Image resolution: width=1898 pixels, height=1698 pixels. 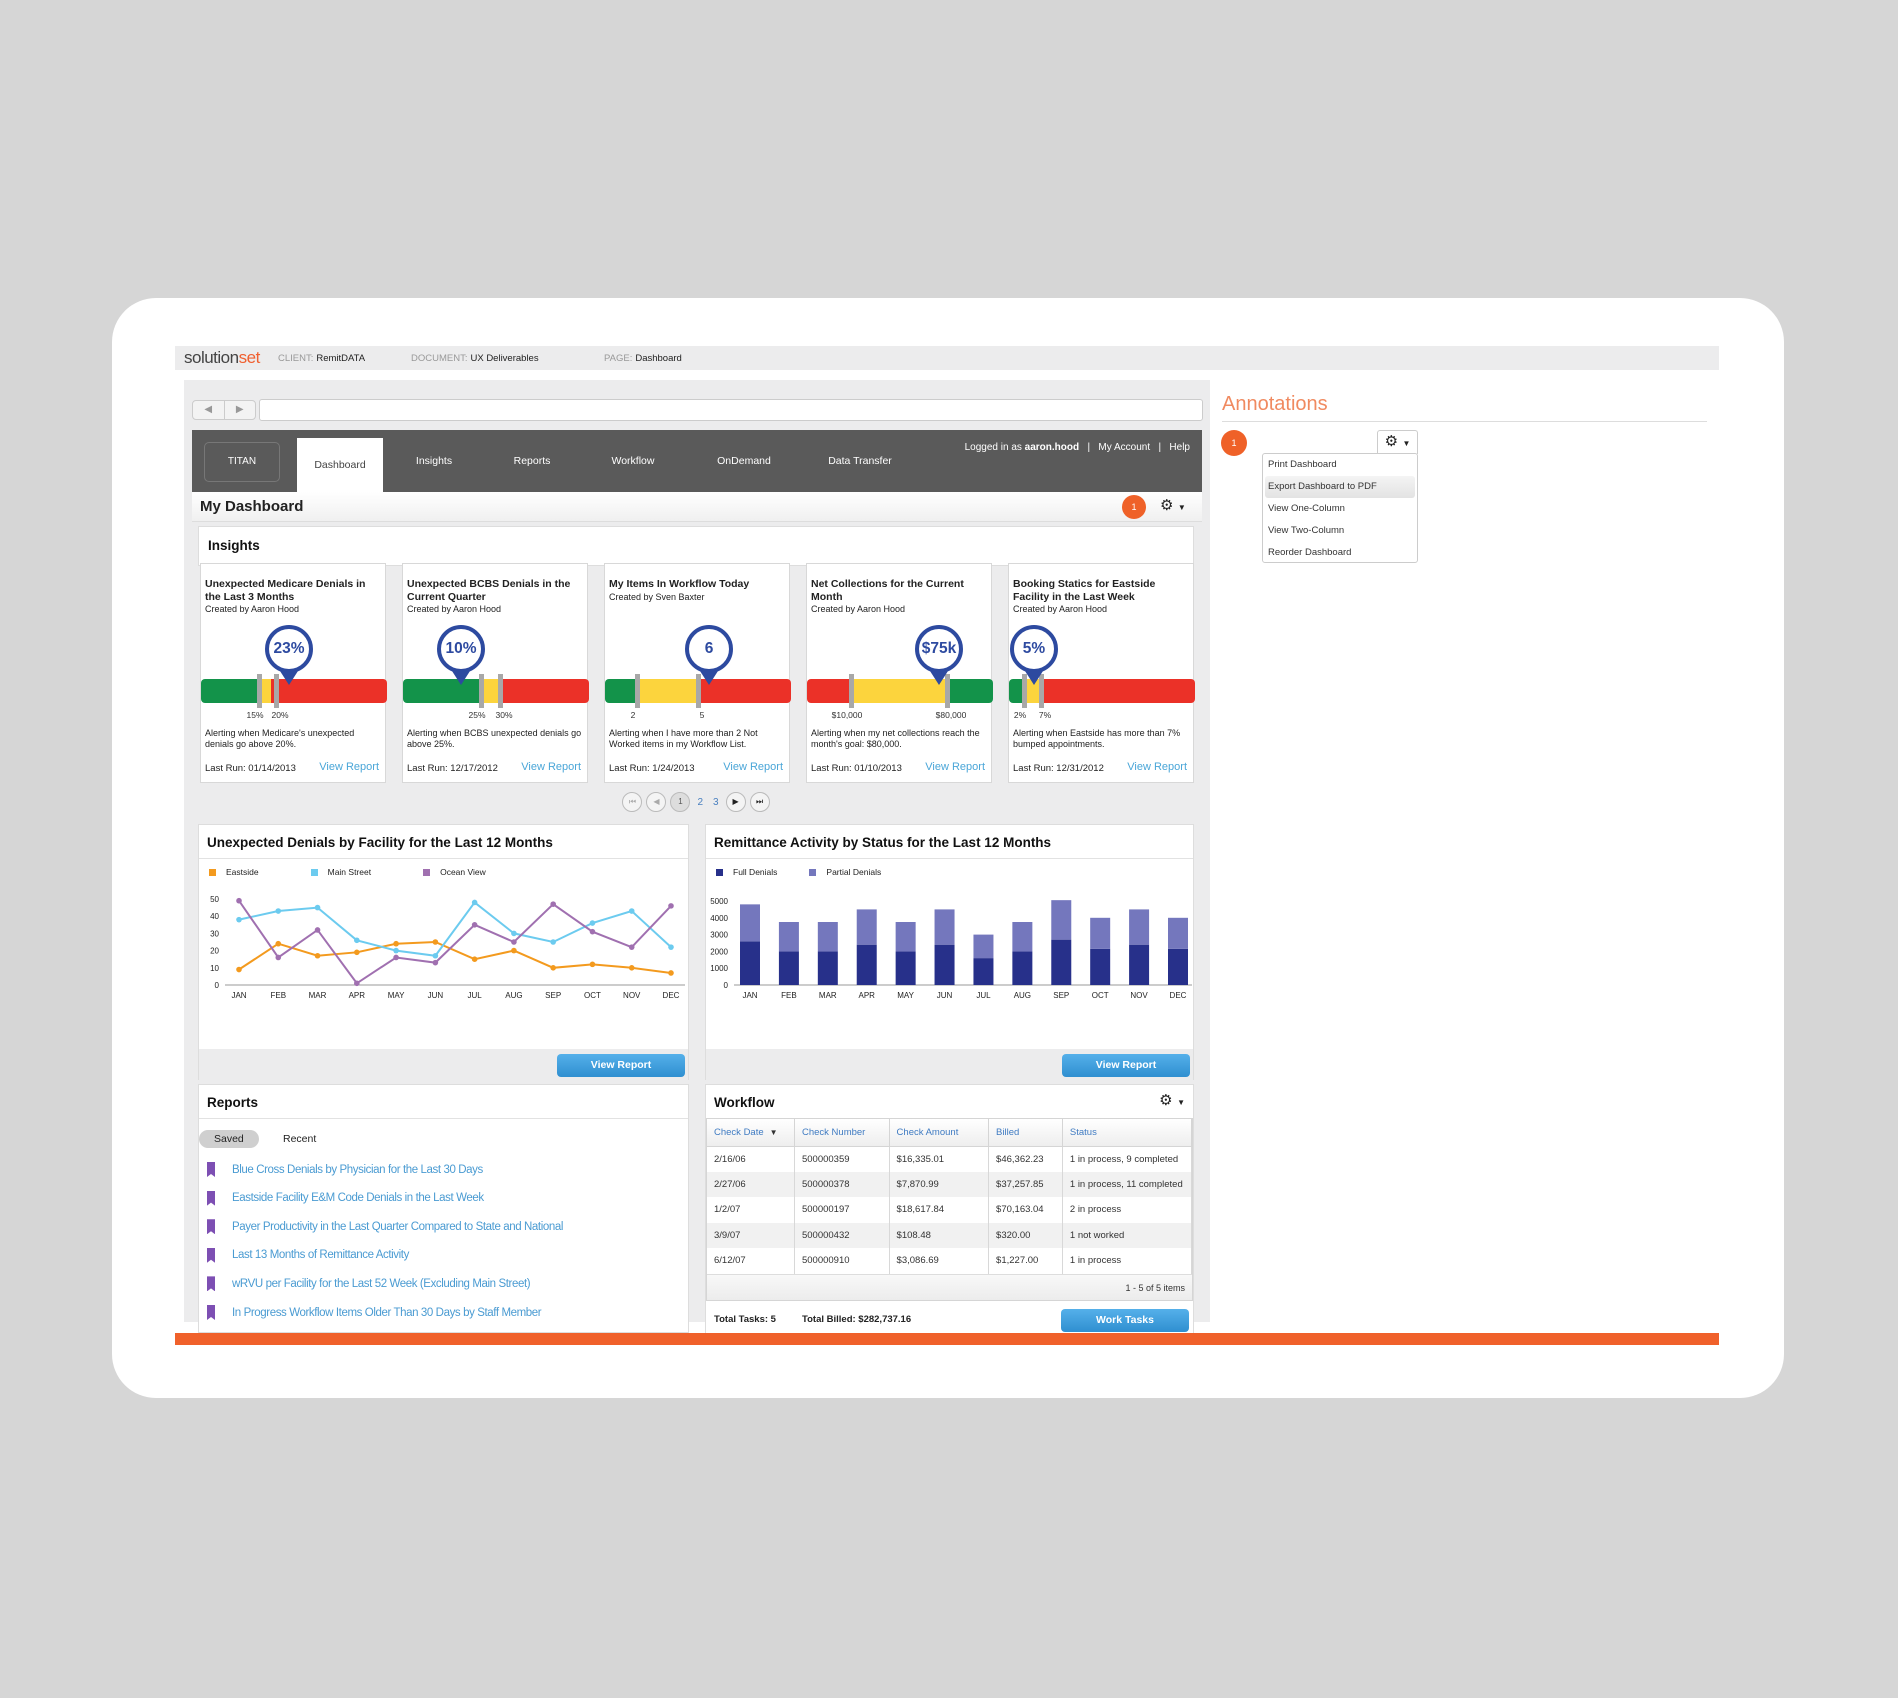 What do you see at coordinates (209, 410) in the screenshot?
I see `back-icon: ◀` at bounding box center [209, 410].